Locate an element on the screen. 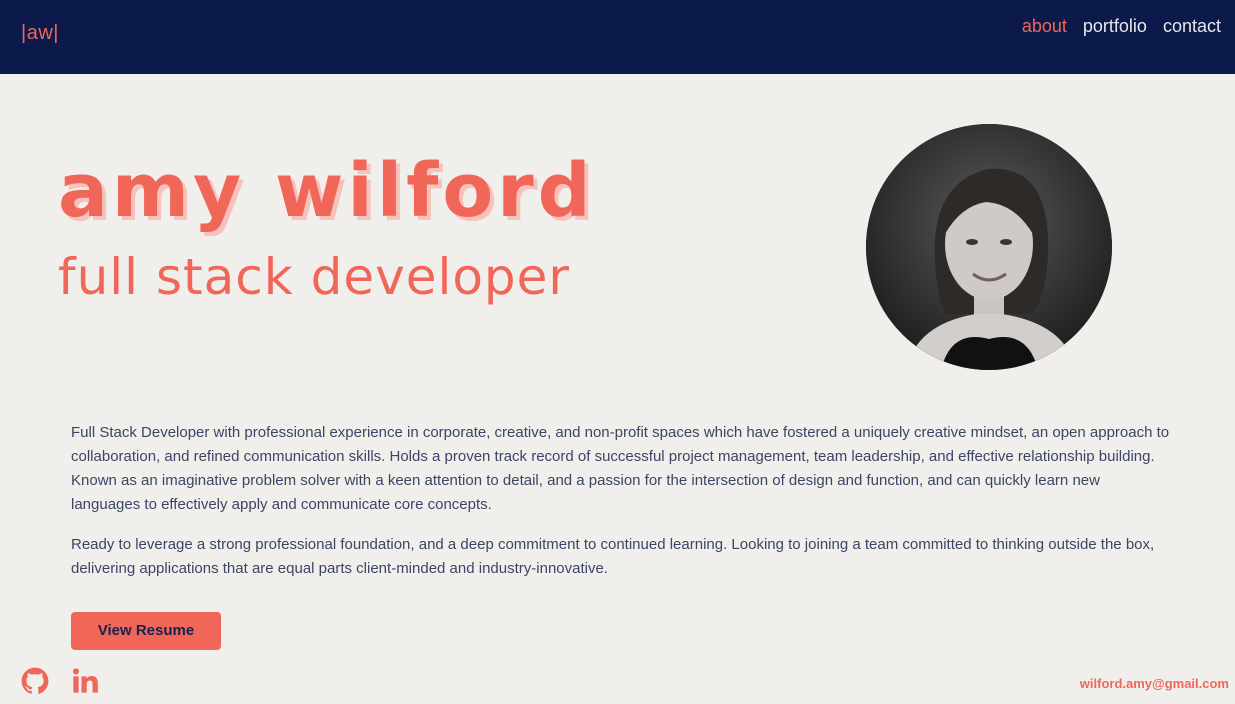 This screenshot has height=704, width=1235. github-icon is located at coordinates (35, 681).